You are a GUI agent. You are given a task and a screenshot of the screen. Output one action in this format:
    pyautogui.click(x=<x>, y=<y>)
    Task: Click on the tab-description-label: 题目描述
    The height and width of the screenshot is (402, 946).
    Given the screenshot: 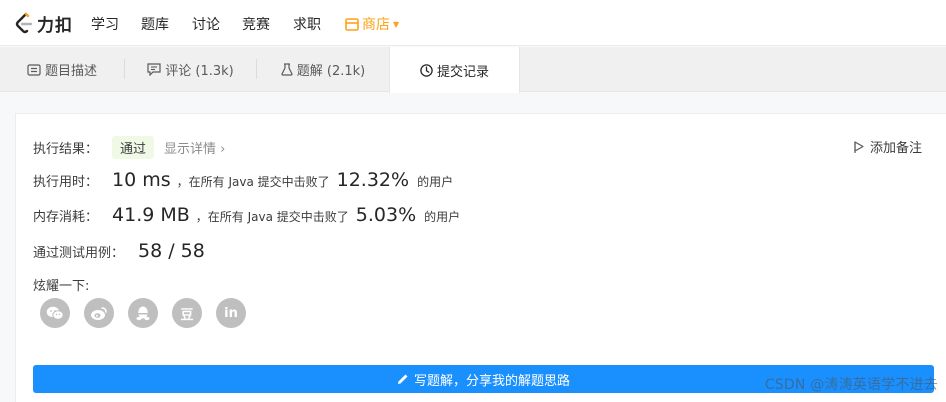 What is the action you would take?
    pyautogui.click(x=70, y=71)
    